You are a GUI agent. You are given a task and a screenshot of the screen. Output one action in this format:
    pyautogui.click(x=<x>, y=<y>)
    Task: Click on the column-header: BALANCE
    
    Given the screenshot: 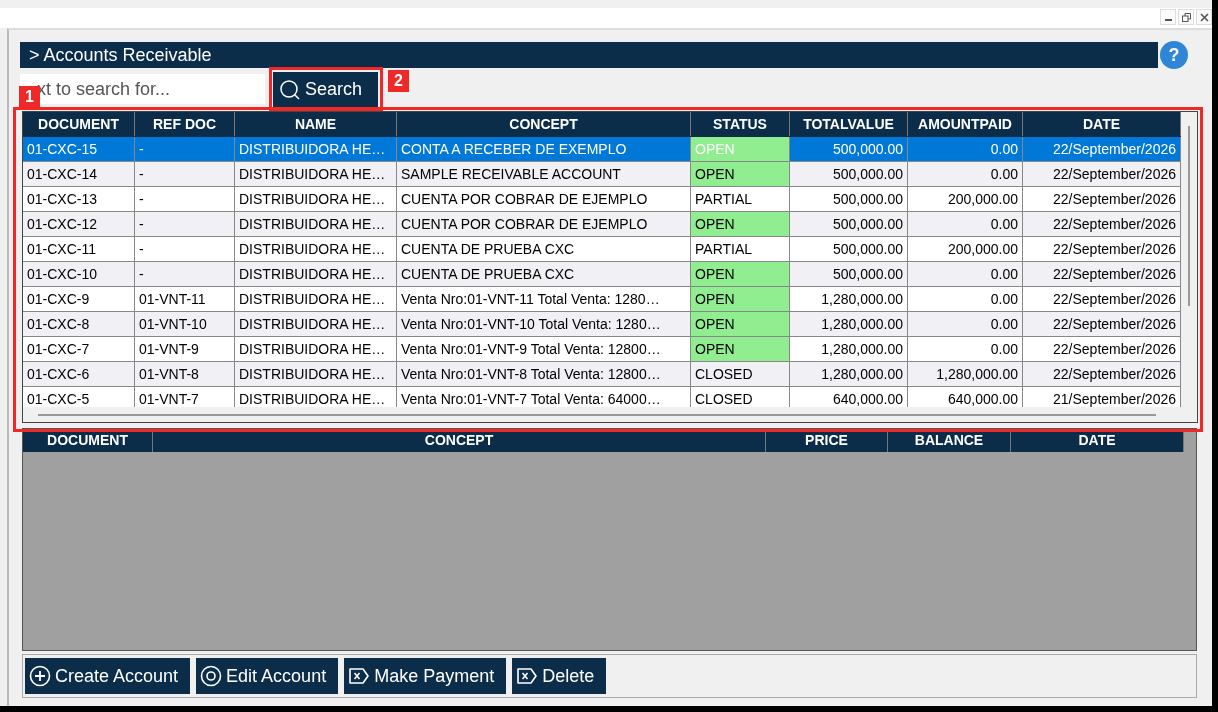 What is the action you would take?
    pyautogui.click(x=949, y=440)
    